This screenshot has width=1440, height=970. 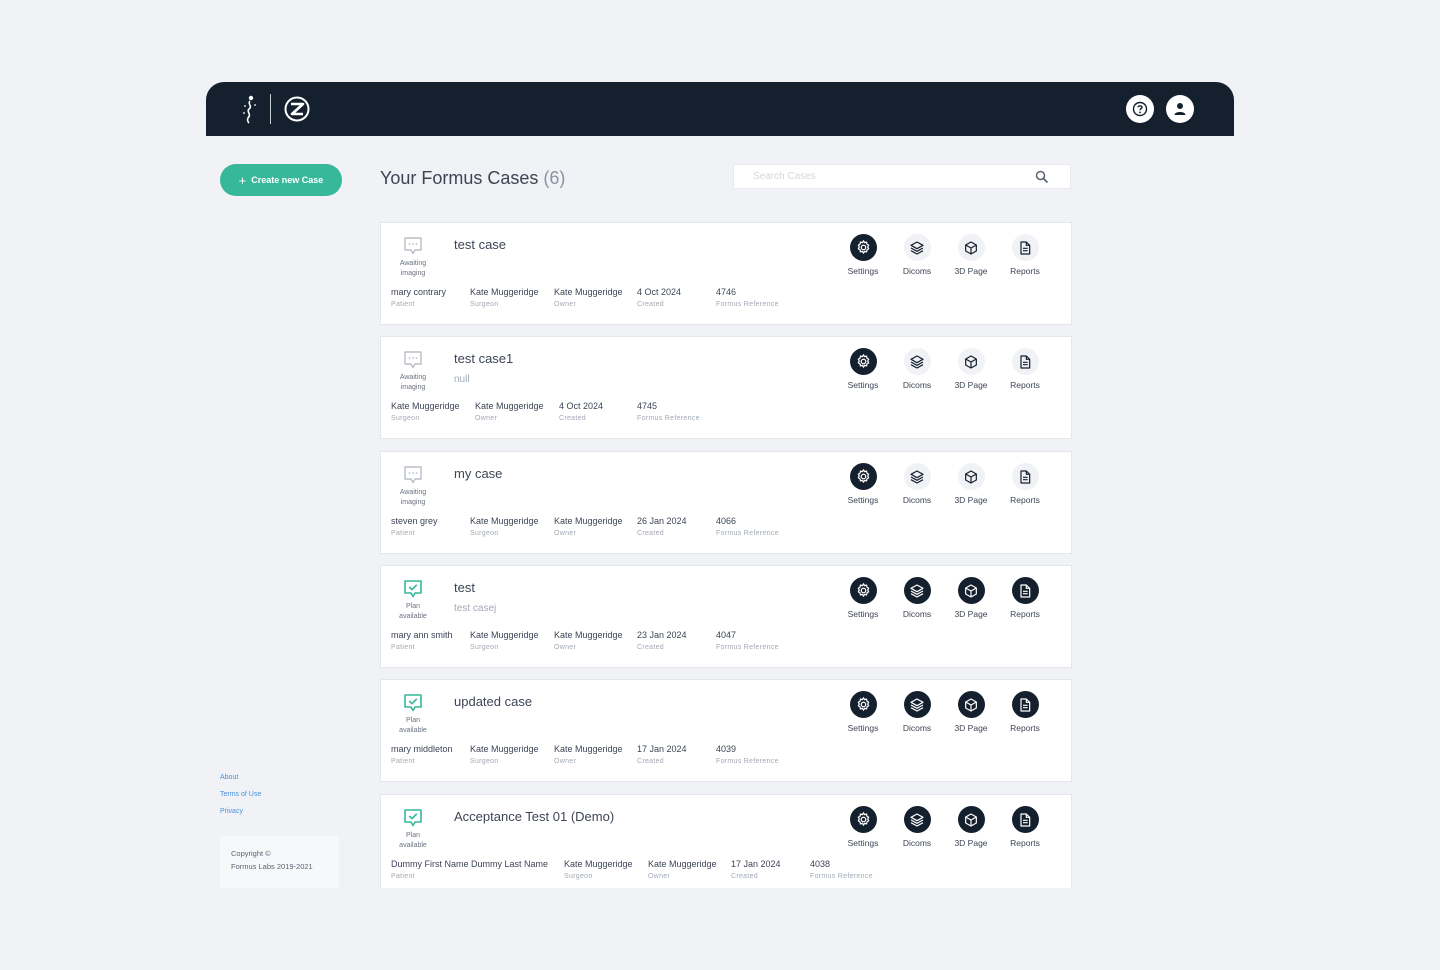 I want to click on case-title: my case, so click(x=478, y=473).